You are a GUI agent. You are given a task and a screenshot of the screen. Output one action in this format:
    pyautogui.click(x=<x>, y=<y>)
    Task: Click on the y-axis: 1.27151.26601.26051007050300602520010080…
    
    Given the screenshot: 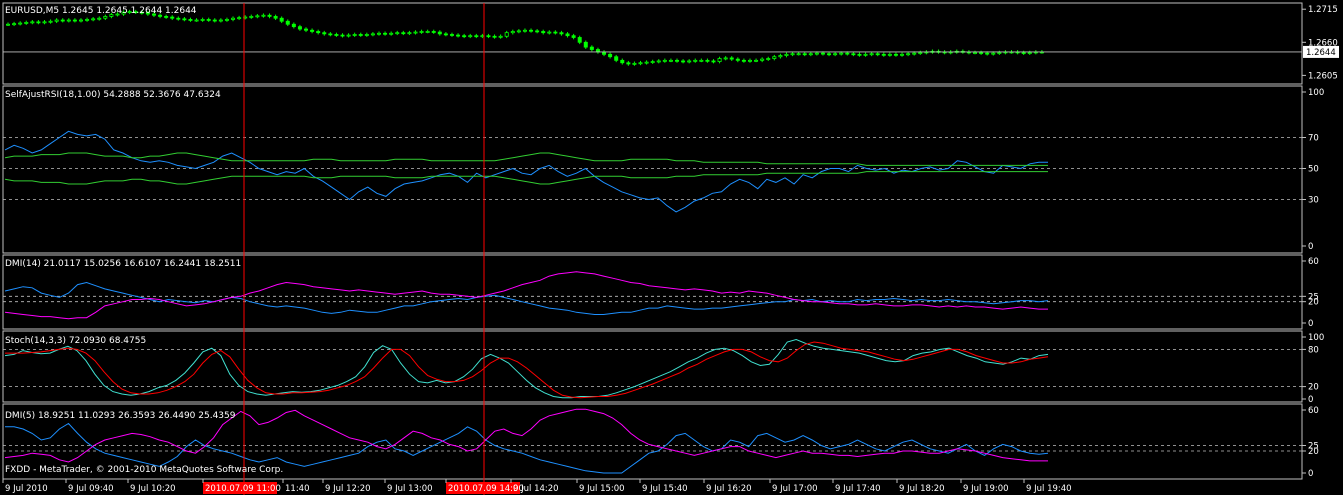 What is the action you would take?
    pyautogui.click(x=1320, y=242)
    